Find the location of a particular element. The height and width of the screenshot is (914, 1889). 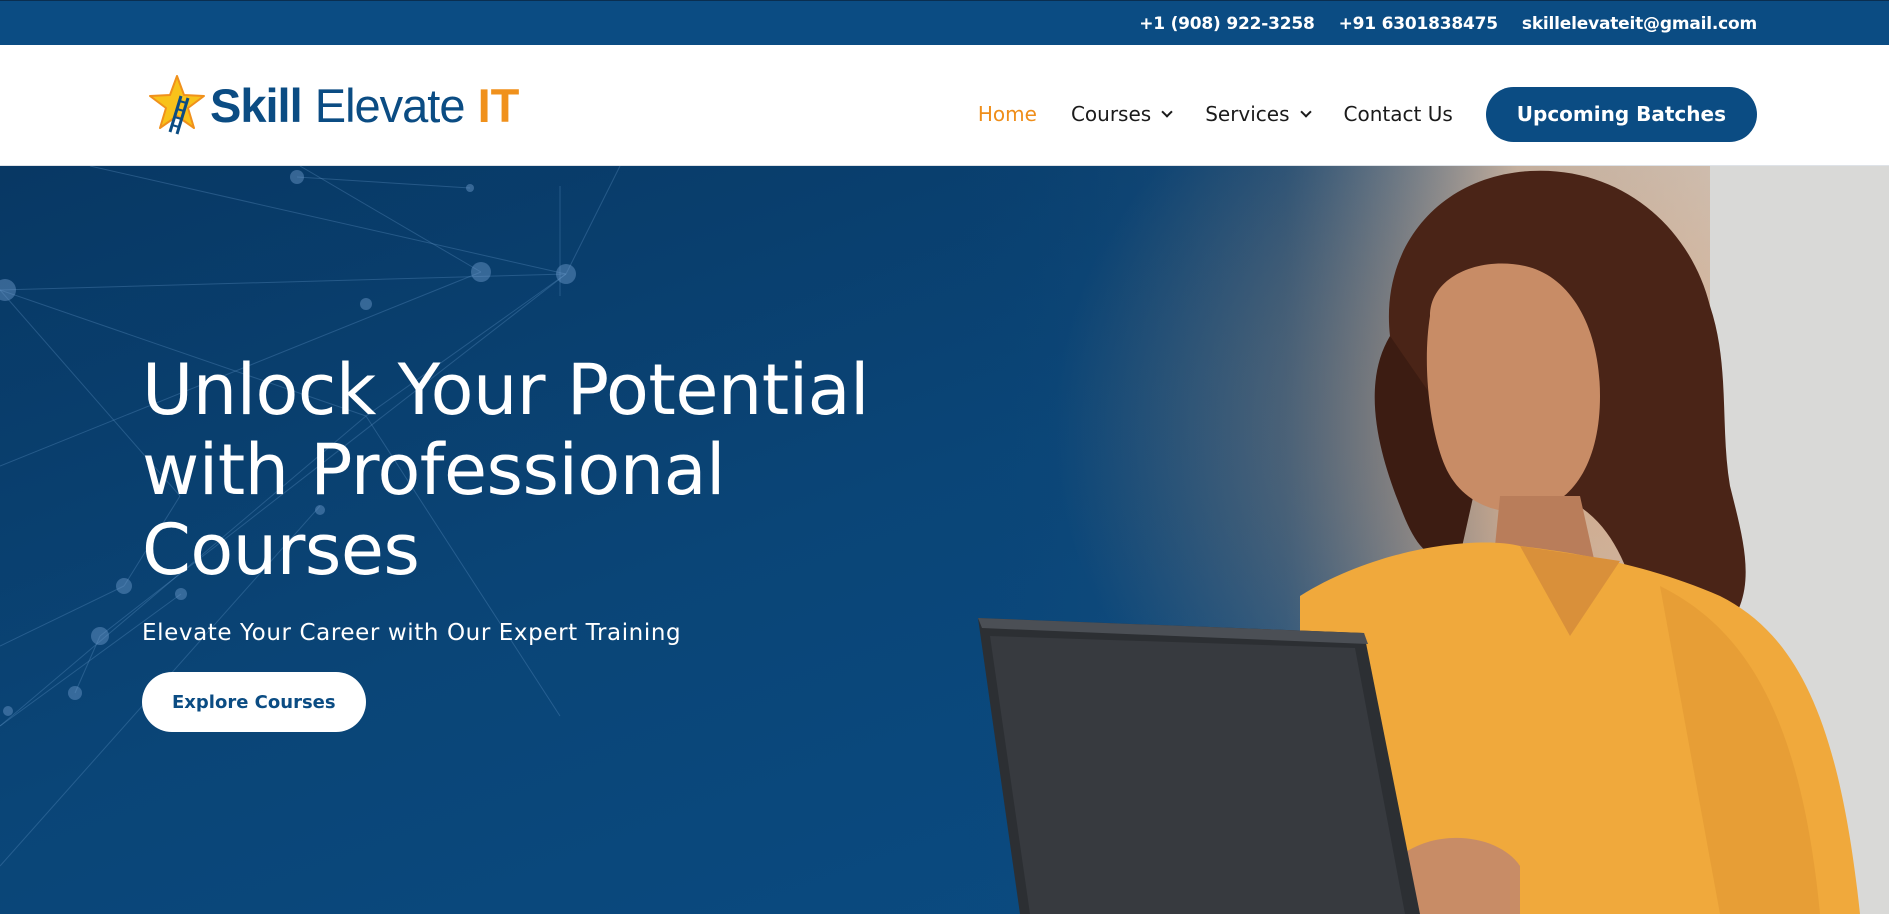

nav-contact-label: Contact Us is located at coordinates (1398, 114).